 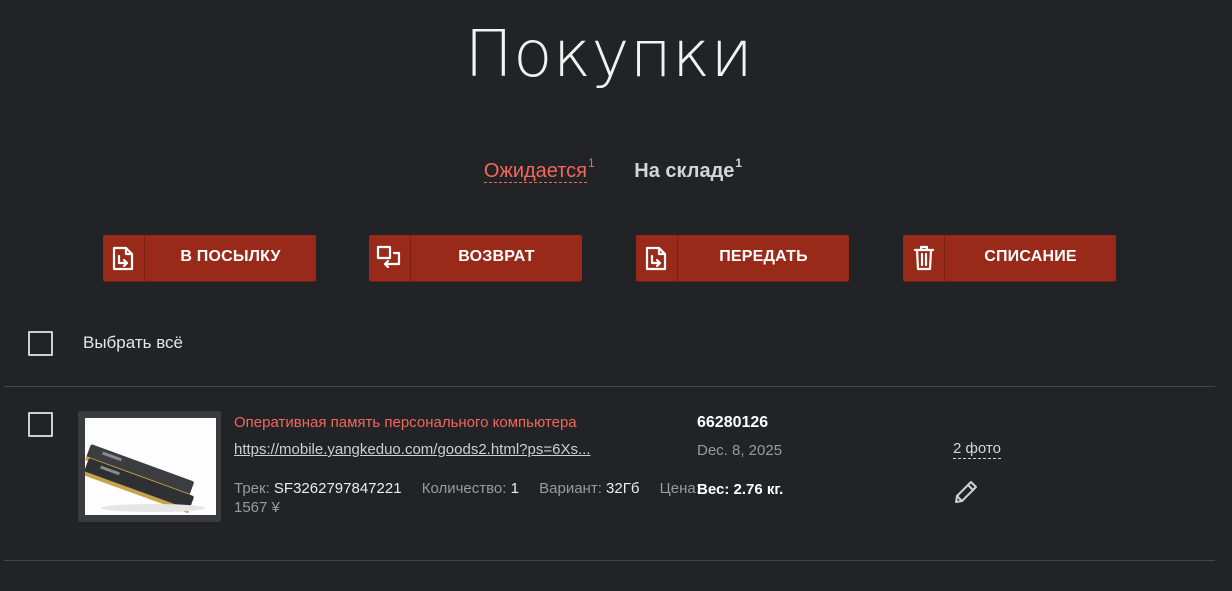 What do you see at coordinates (570, 488) in the screenshot?
I see `variant-label: Вариант:` at bounding box center [570, 488].